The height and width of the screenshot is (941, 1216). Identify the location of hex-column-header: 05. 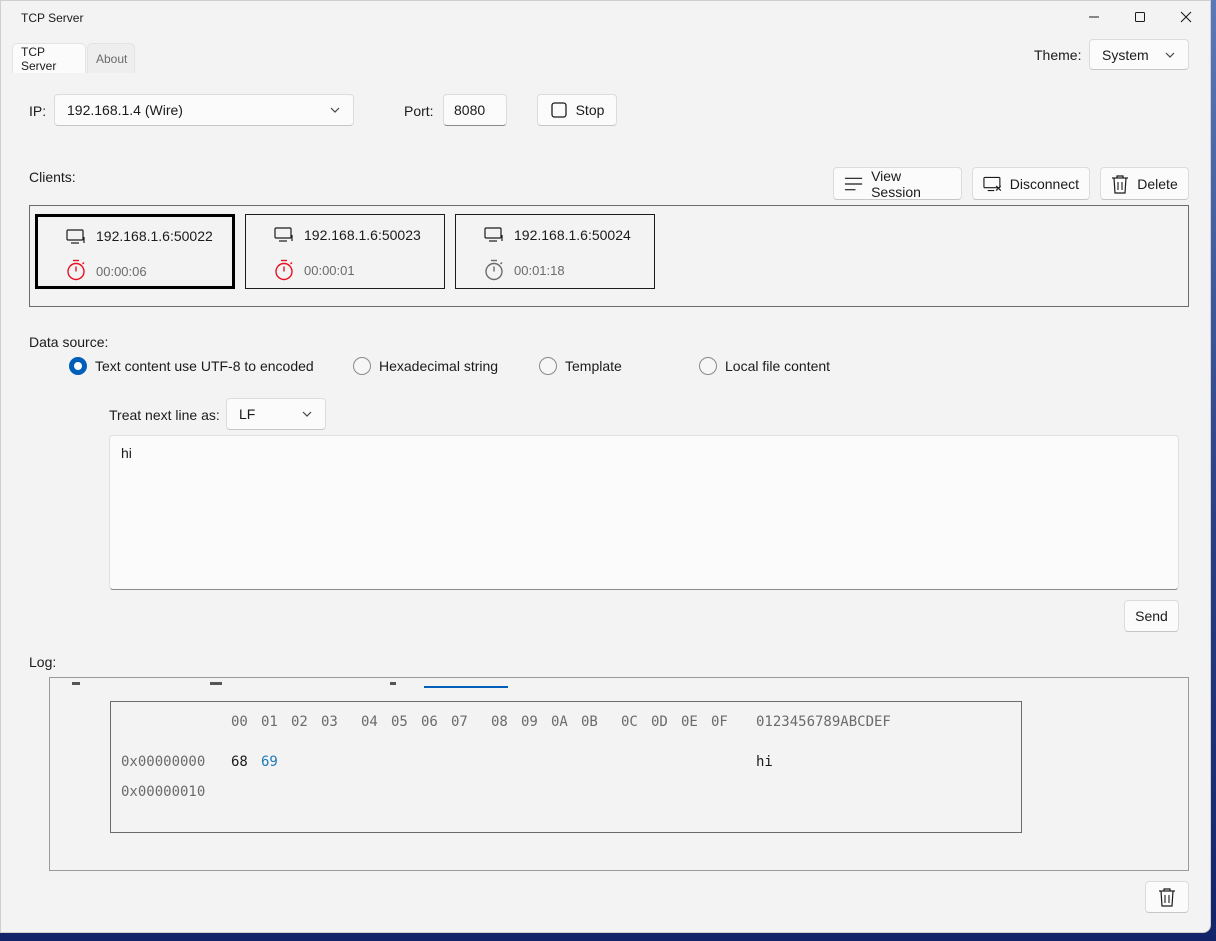
(399, 722).